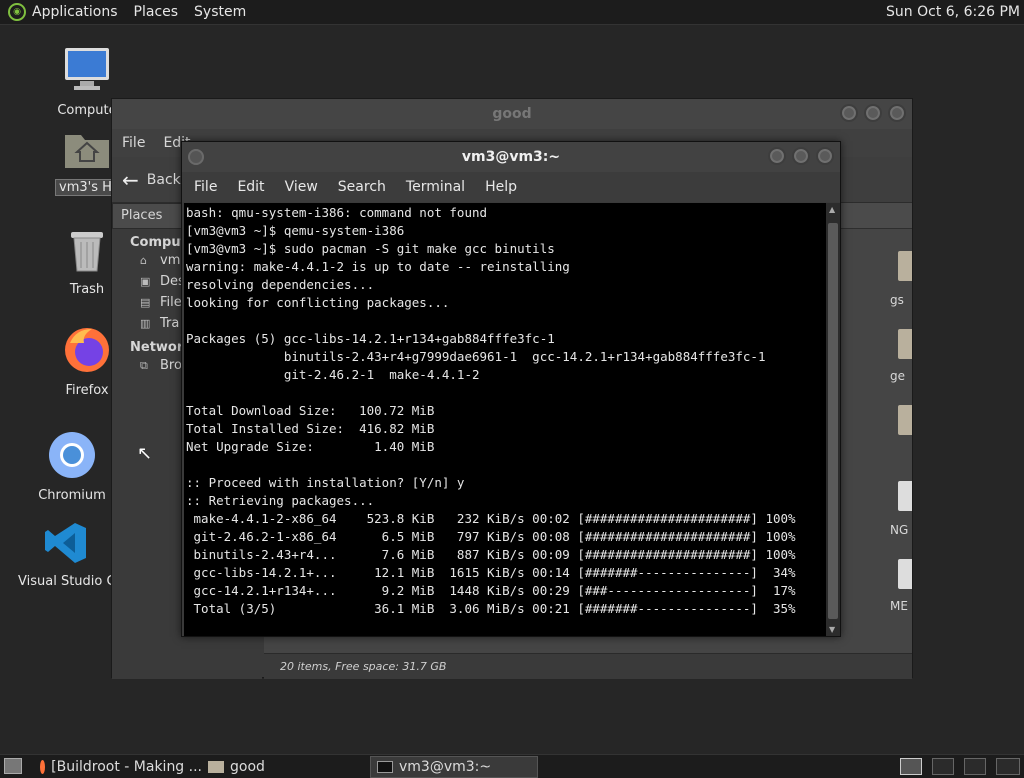  I want to click on terminal-line: :: Proceed with installation? [Y/n] y, so click(325, 482).